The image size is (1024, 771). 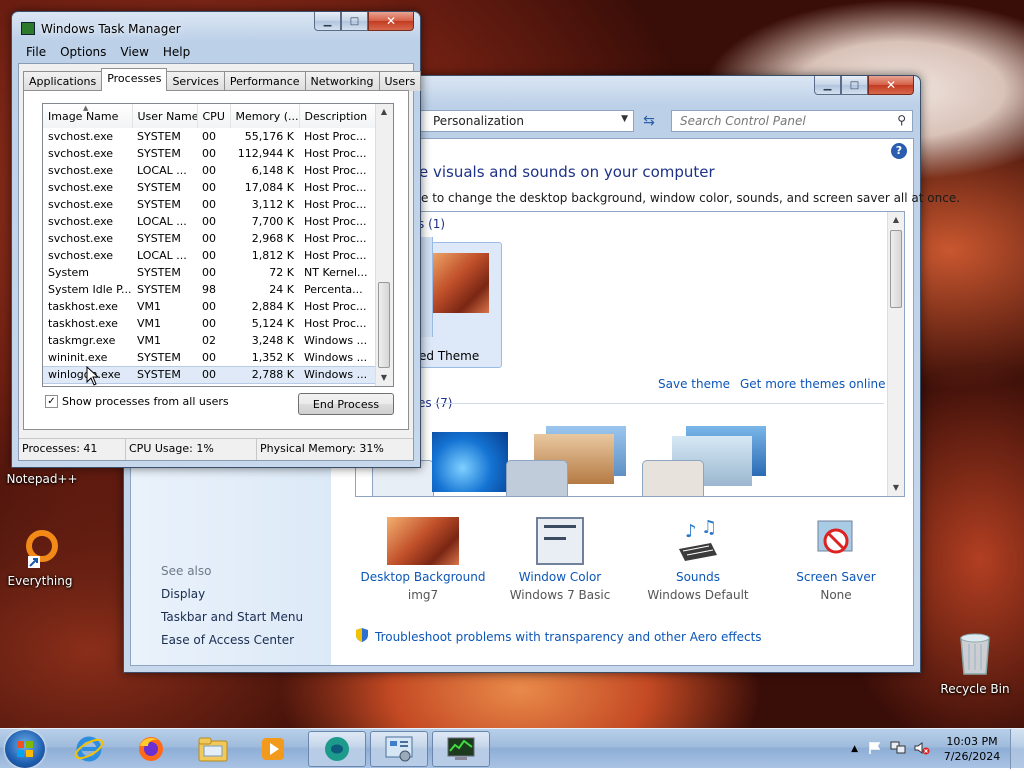 What do you see at coordinates (560, 559) in the screenshot?
I see `window-color-item: Window Color Windows 7 Basic` at bounding box center [560, 559].